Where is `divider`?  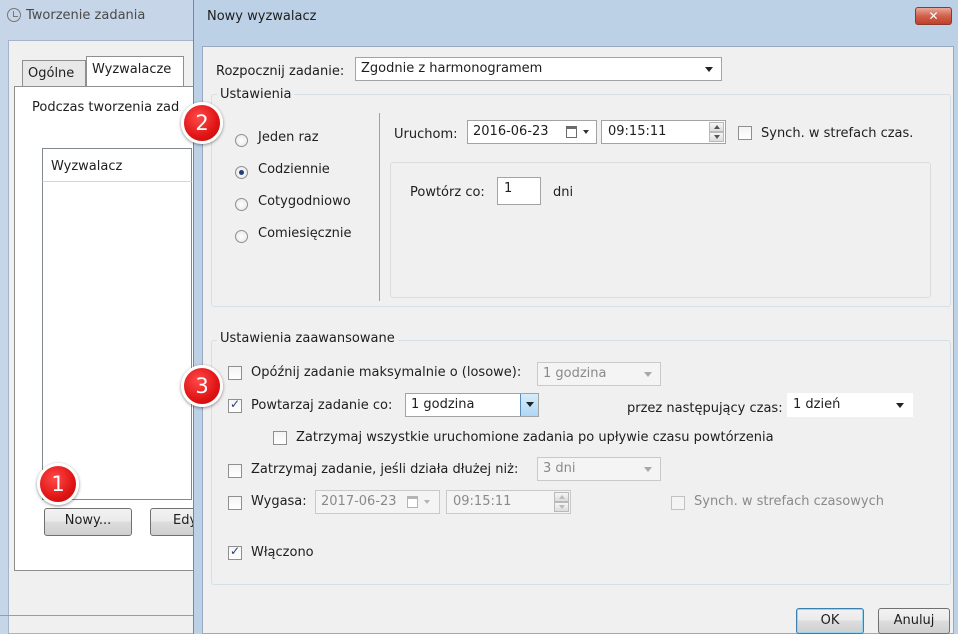
divider is located at coordinates (102, 615).